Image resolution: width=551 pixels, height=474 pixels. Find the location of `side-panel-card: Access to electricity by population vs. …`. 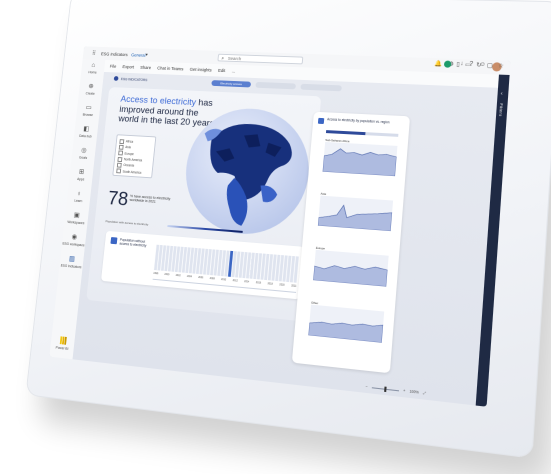

side-panel-card: Access to electricity by population vs. … is located at coordinates (351, 243).